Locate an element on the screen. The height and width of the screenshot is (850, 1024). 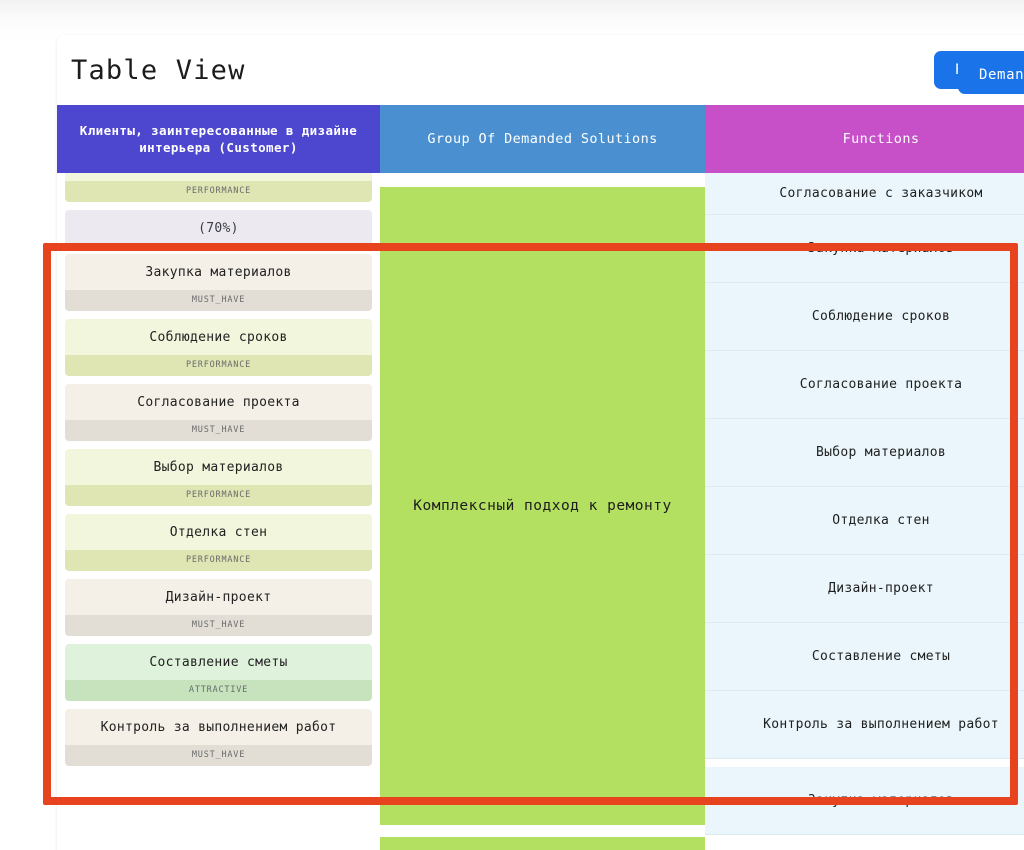
customer-card-title: Отделка стен is located at coordinates (218, 532).